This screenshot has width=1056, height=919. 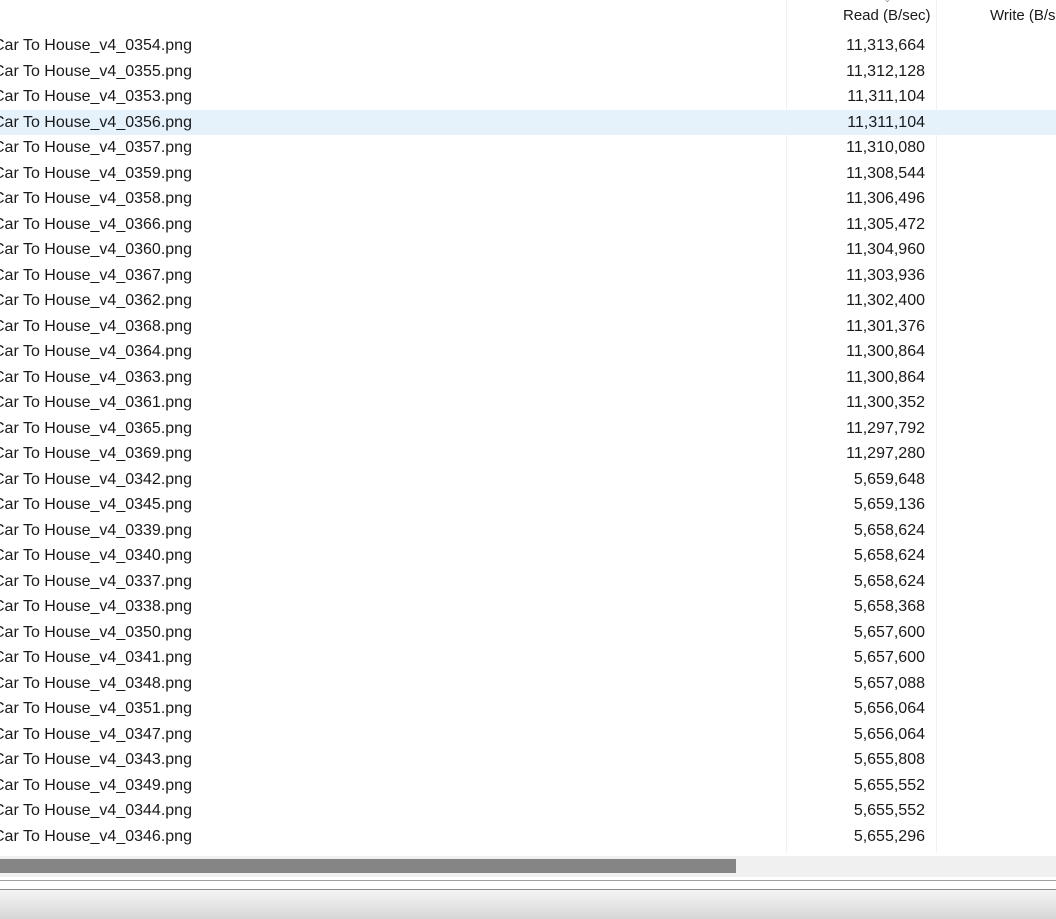 What do you see at coordinates (96, 147) in the screenshot?
I see `file-name-cell: Car To House_v4_0357.png` at bounding box center [96, 147].